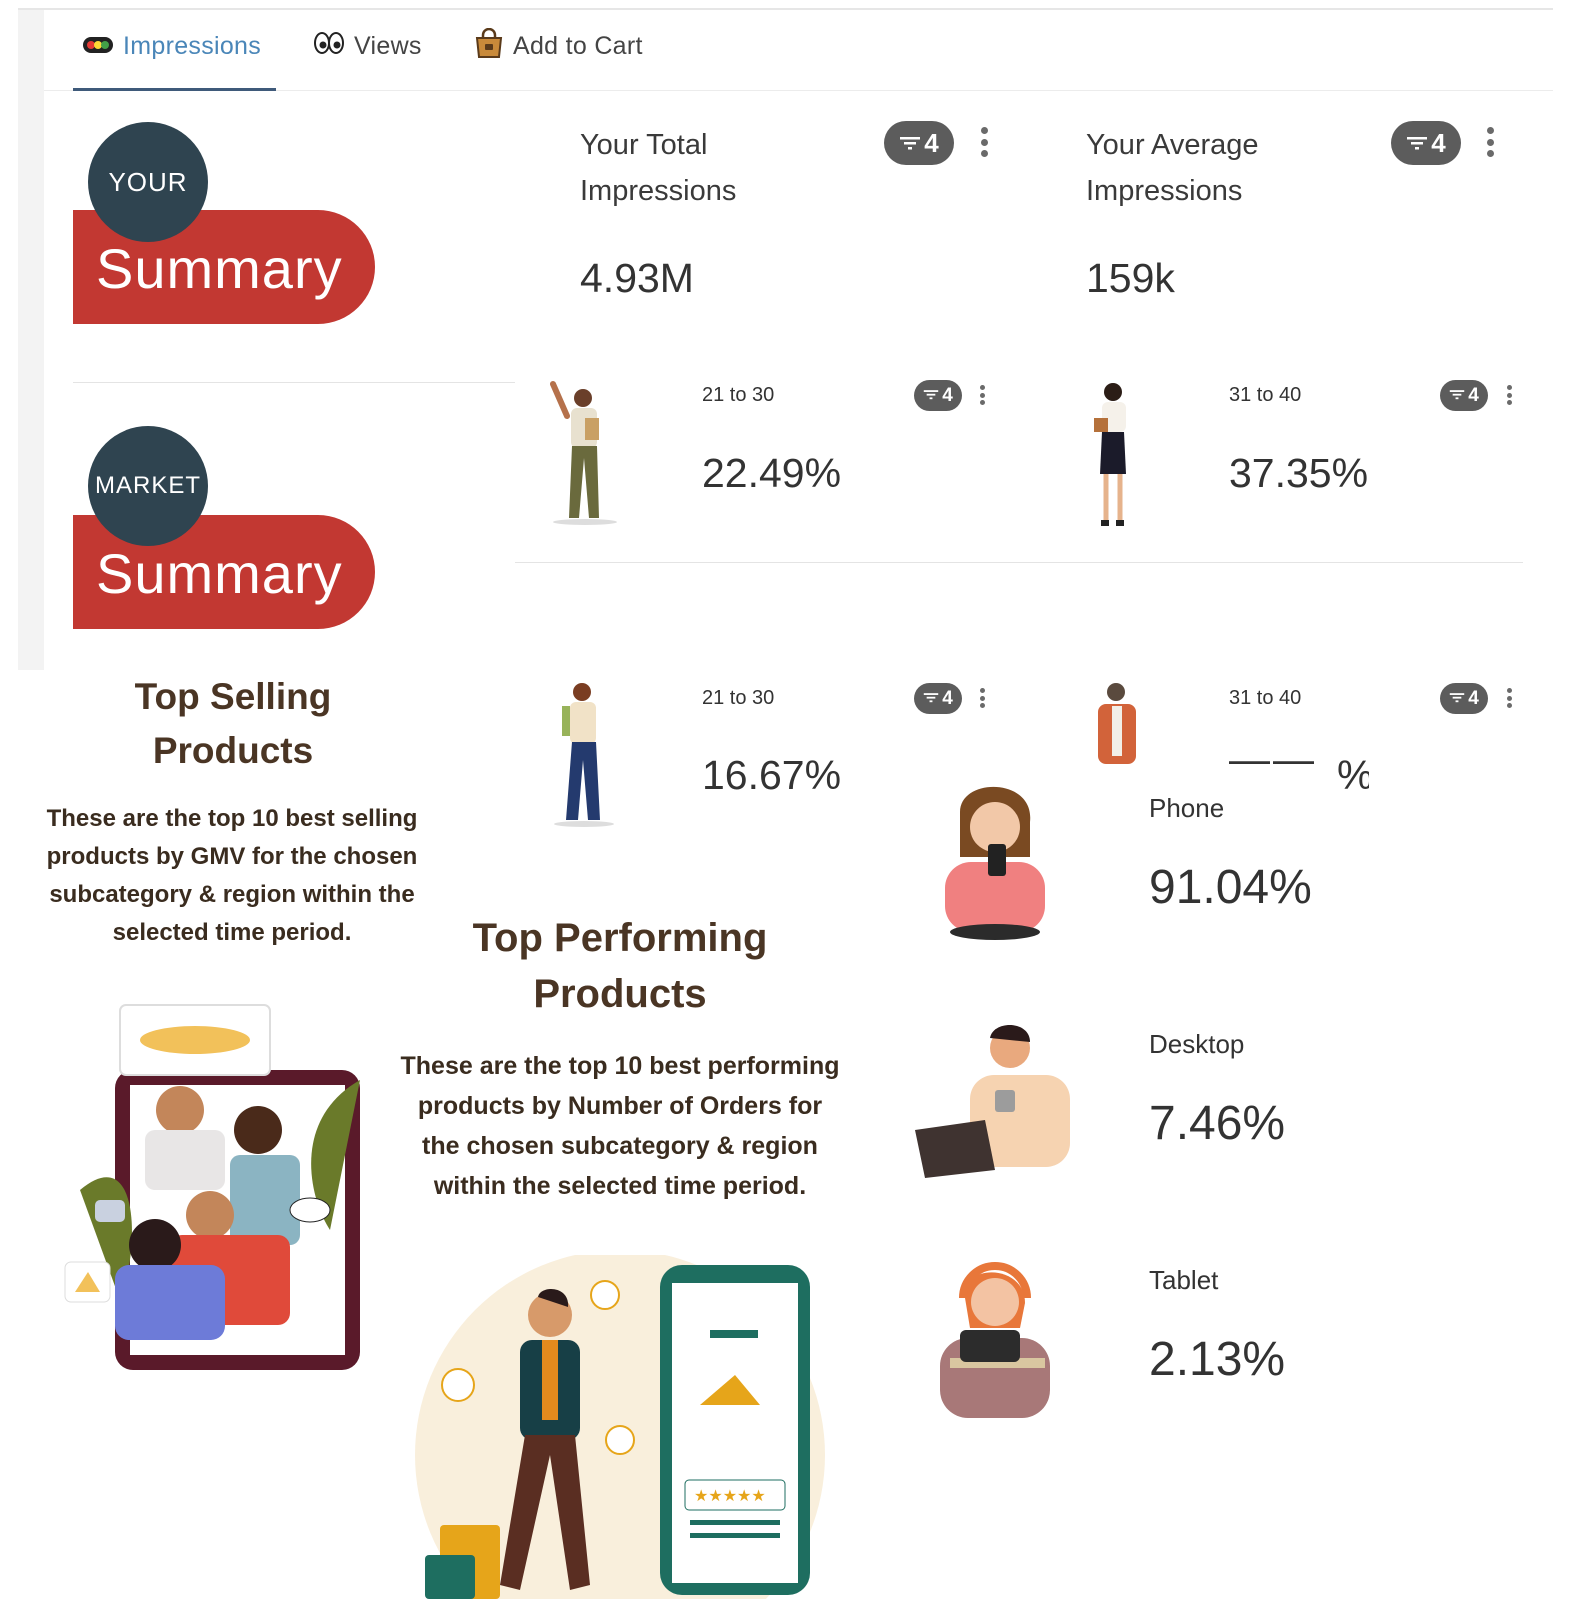  What do you see at coordinates (219, 268) in the screenshot?
I see `your-summary-text: Summary` at bounding box center [219, 268].